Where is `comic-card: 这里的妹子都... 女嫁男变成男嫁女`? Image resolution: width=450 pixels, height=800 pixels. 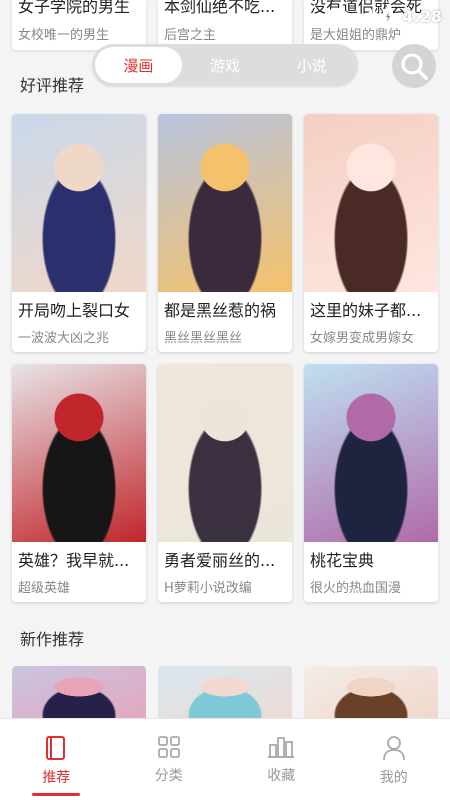
comic-card: 这里的妹子都... 女嫁男变成男嫁女 is located at coordinates (371, 233).